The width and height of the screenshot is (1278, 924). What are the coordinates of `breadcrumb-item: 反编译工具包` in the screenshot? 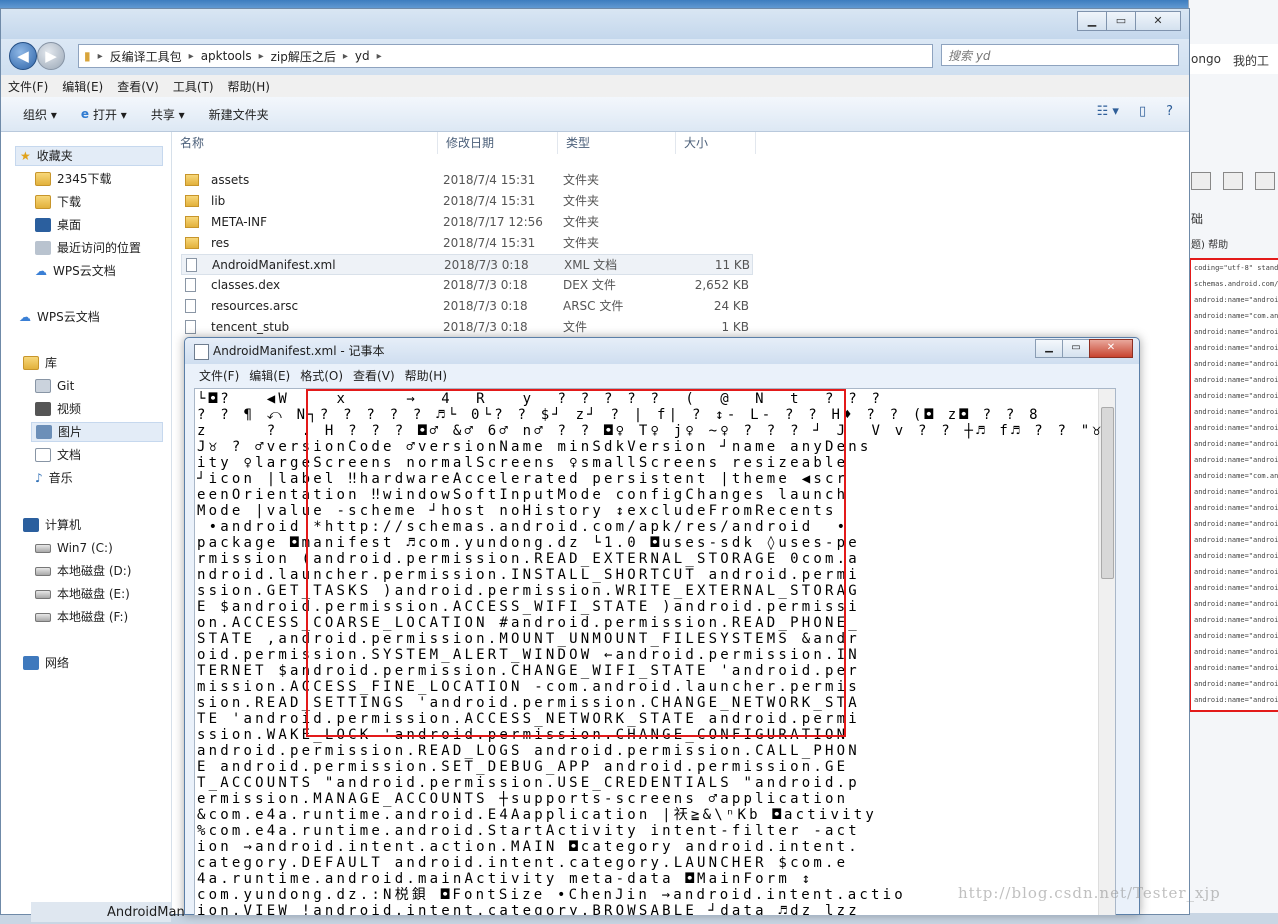 It's located at (146, 56).